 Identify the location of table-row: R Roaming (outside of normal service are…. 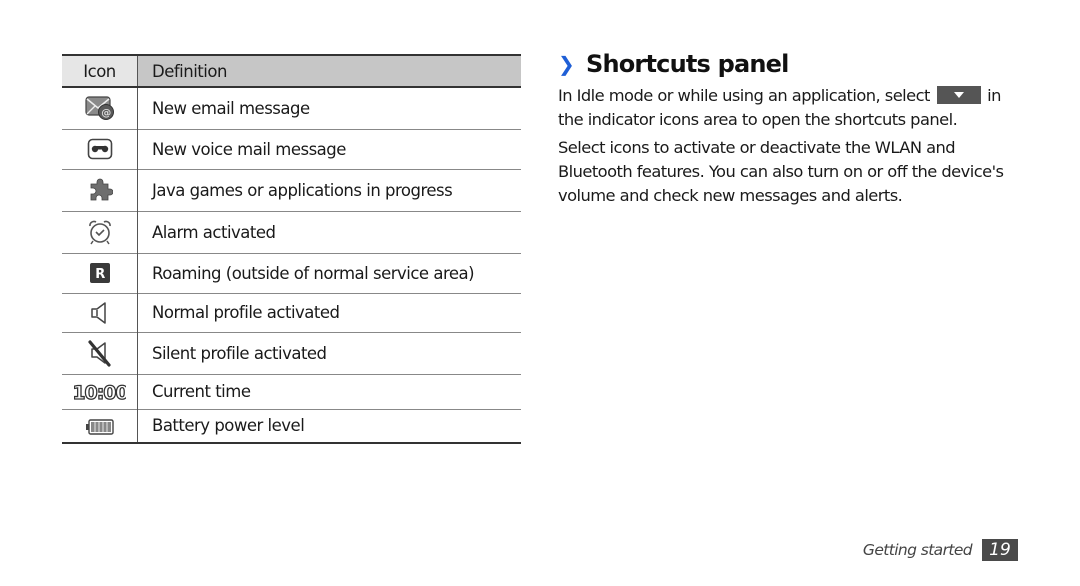
(291, 273).